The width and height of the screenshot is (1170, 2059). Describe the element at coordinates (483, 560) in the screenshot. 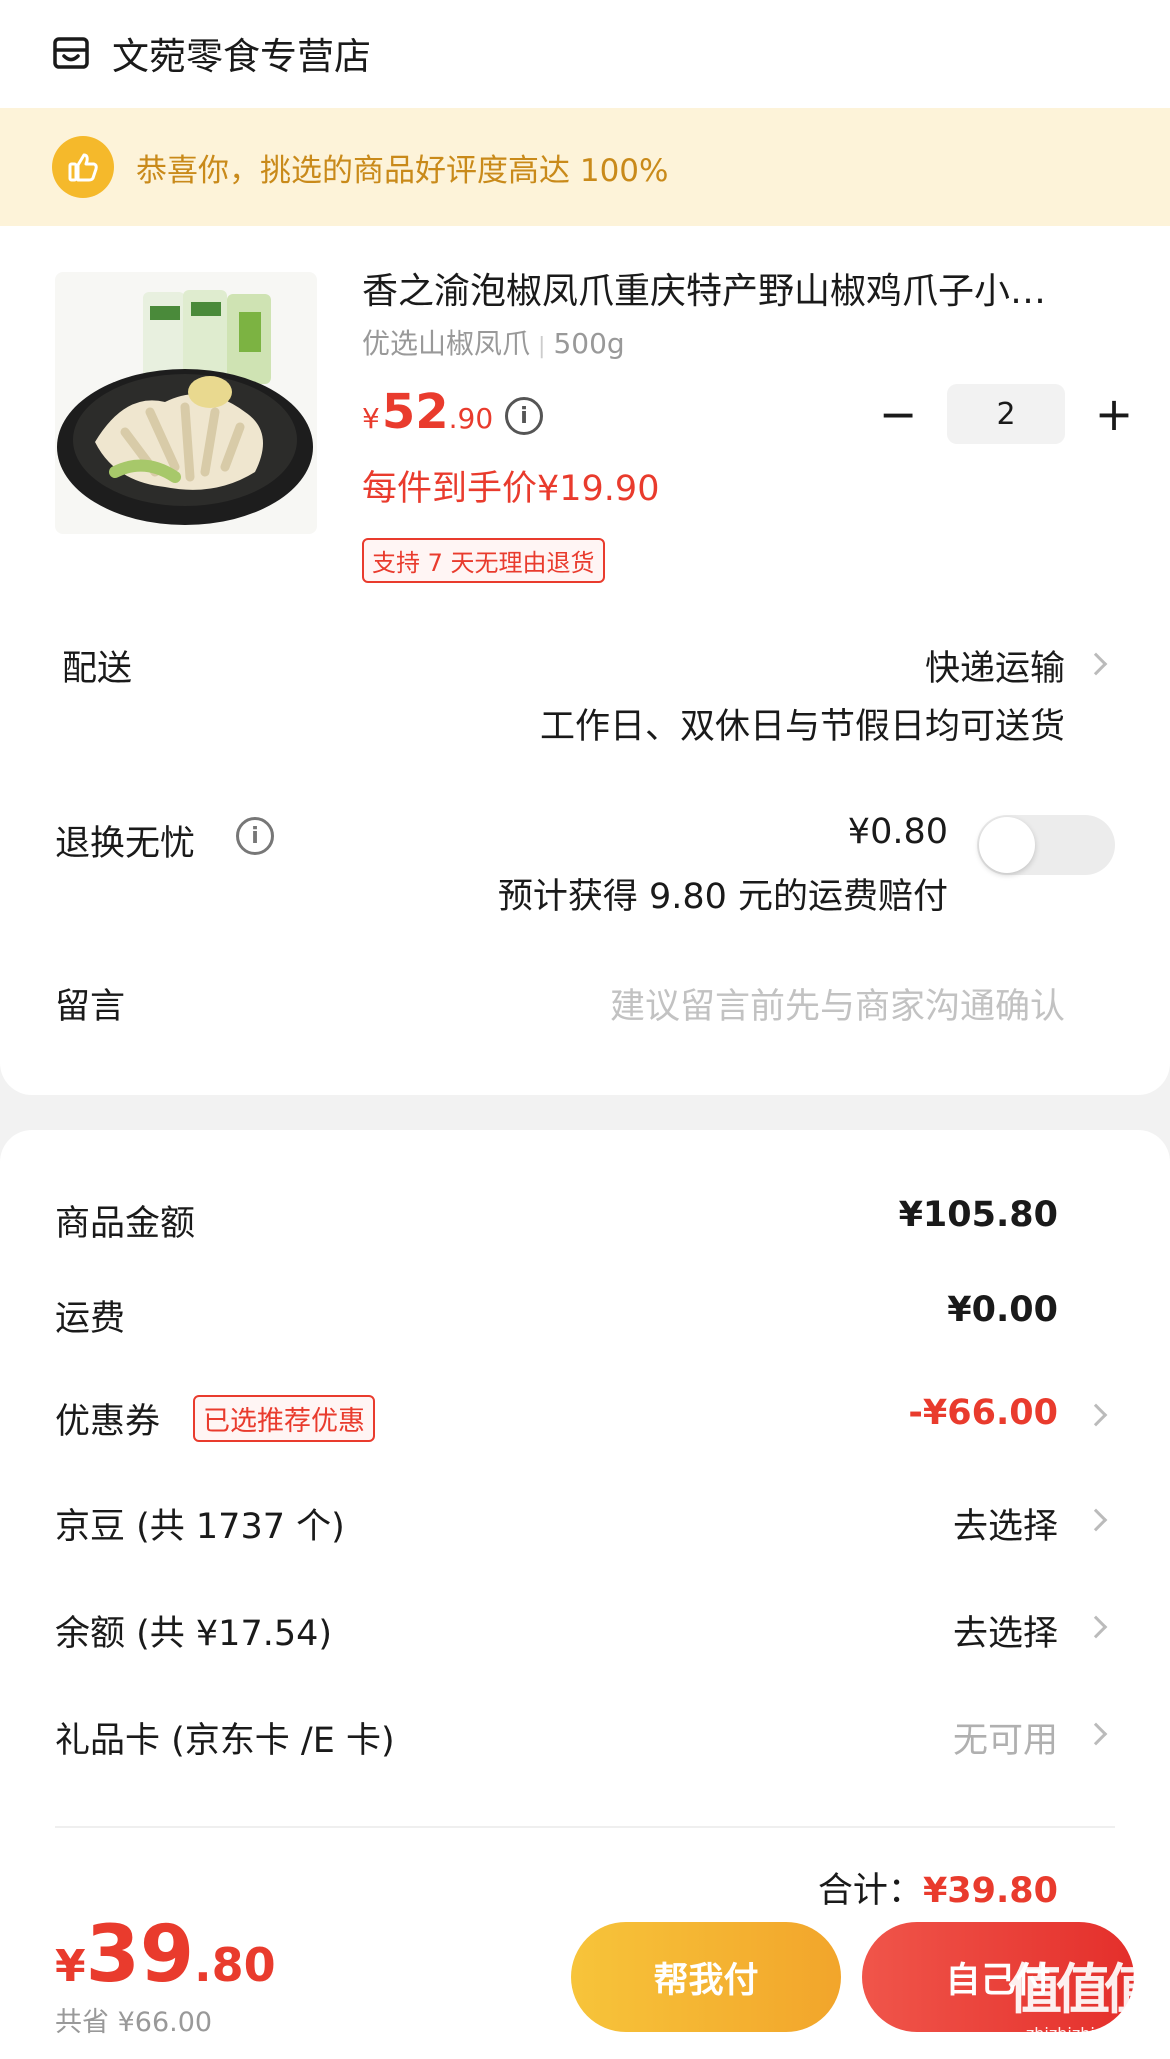

I see `return-policy-tag: 支持 7 天无理由退货` at that location.